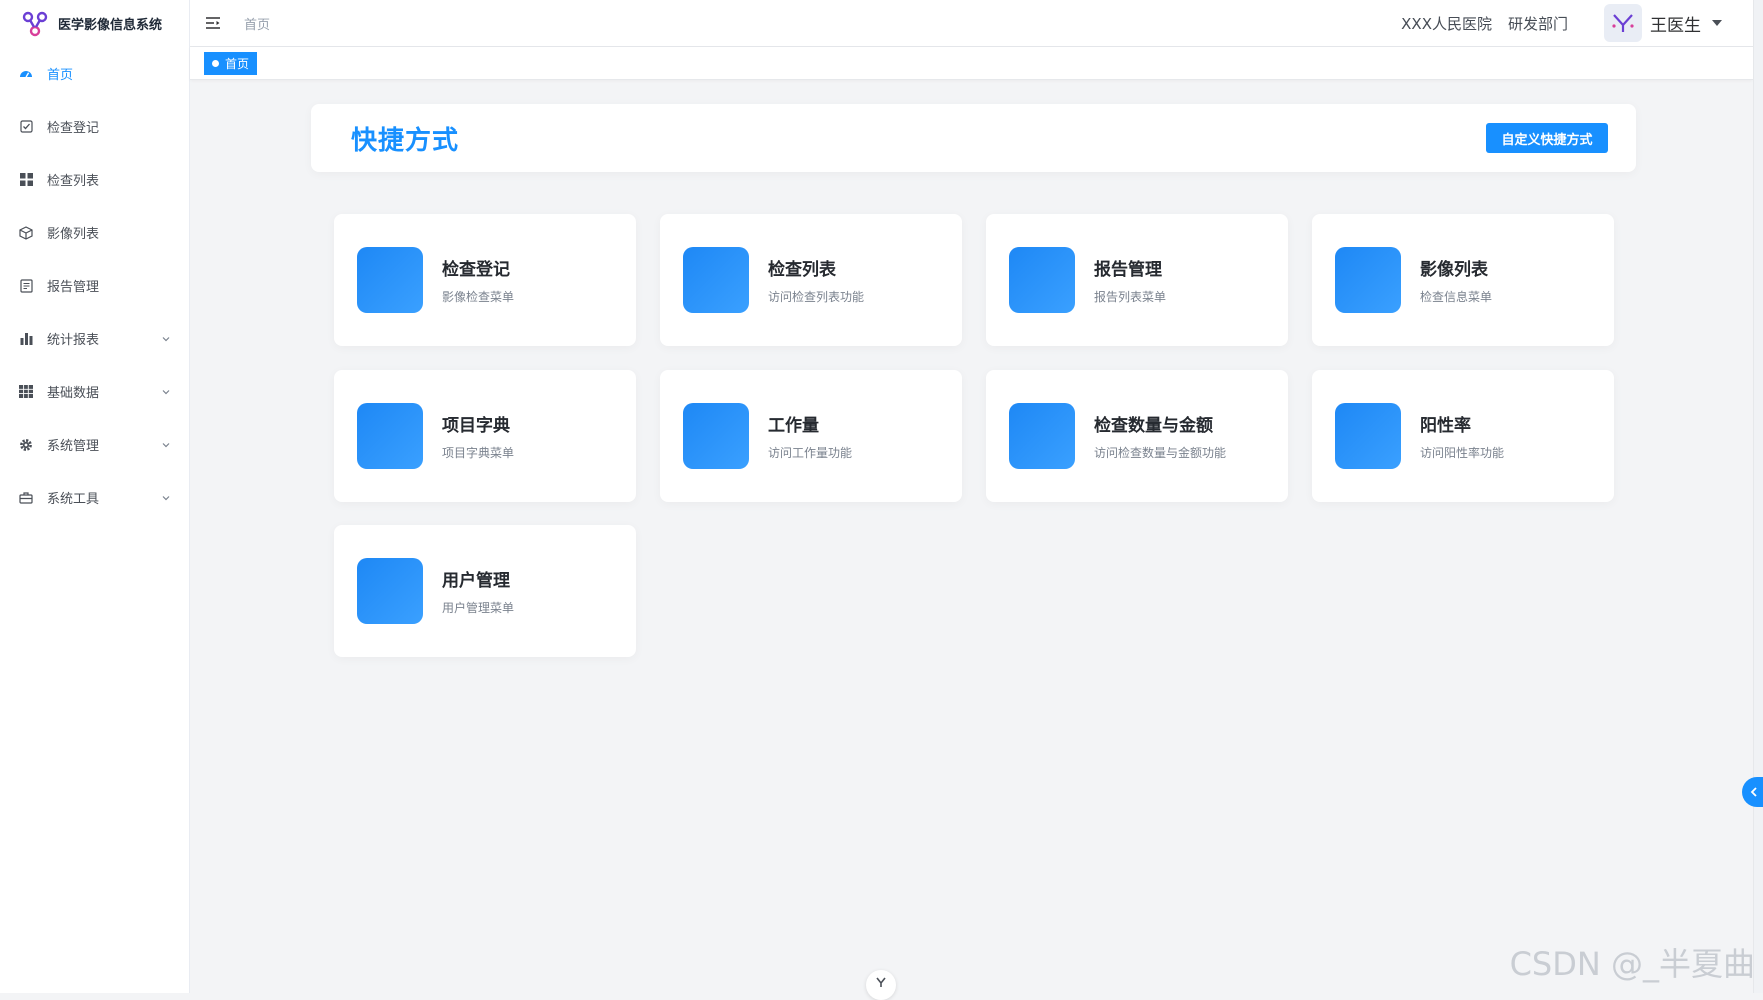 This screenshot has width=1763, height=1000. Describe the element at coordinates (1538, 23) in the screenshot. I see `department-name: 研发部门` at that location.